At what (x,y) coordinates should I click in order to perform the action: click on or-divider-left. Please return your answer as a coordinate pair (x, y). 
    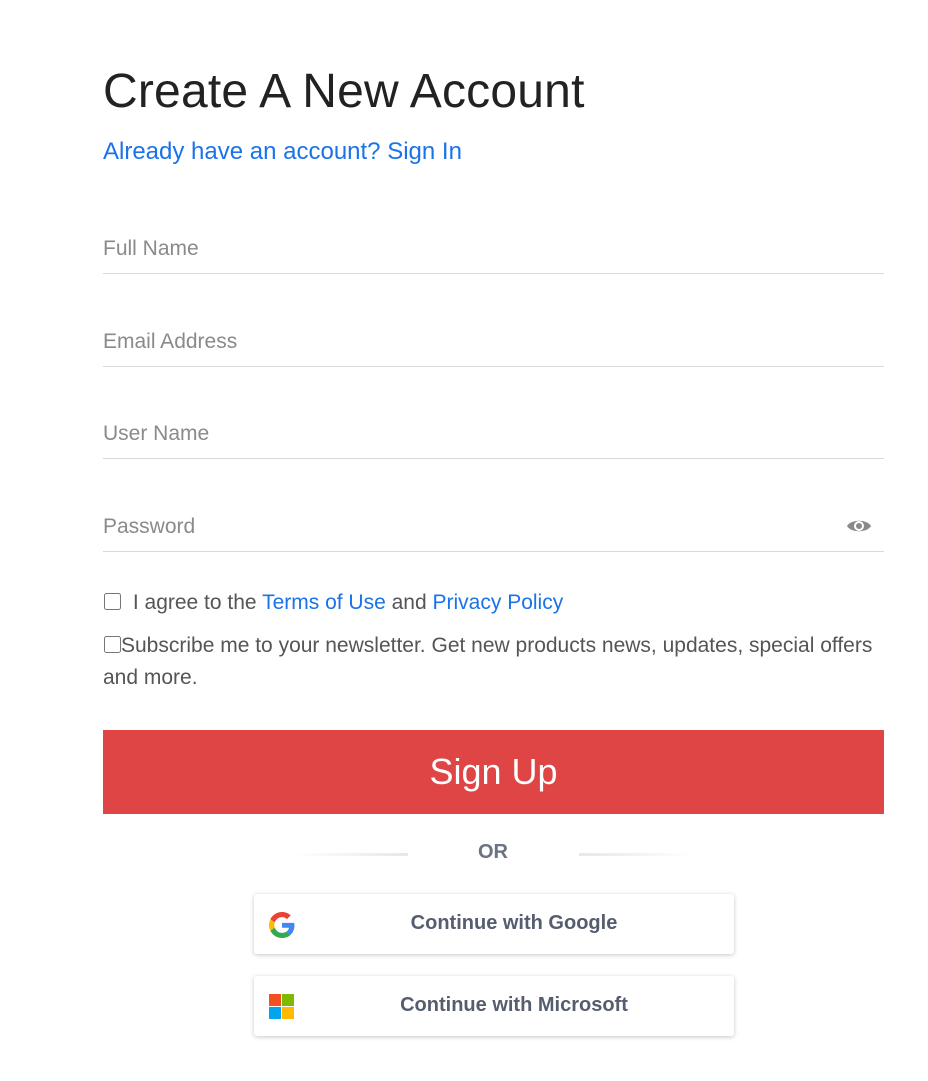
    Looking at the image, I should click on (350, 854).